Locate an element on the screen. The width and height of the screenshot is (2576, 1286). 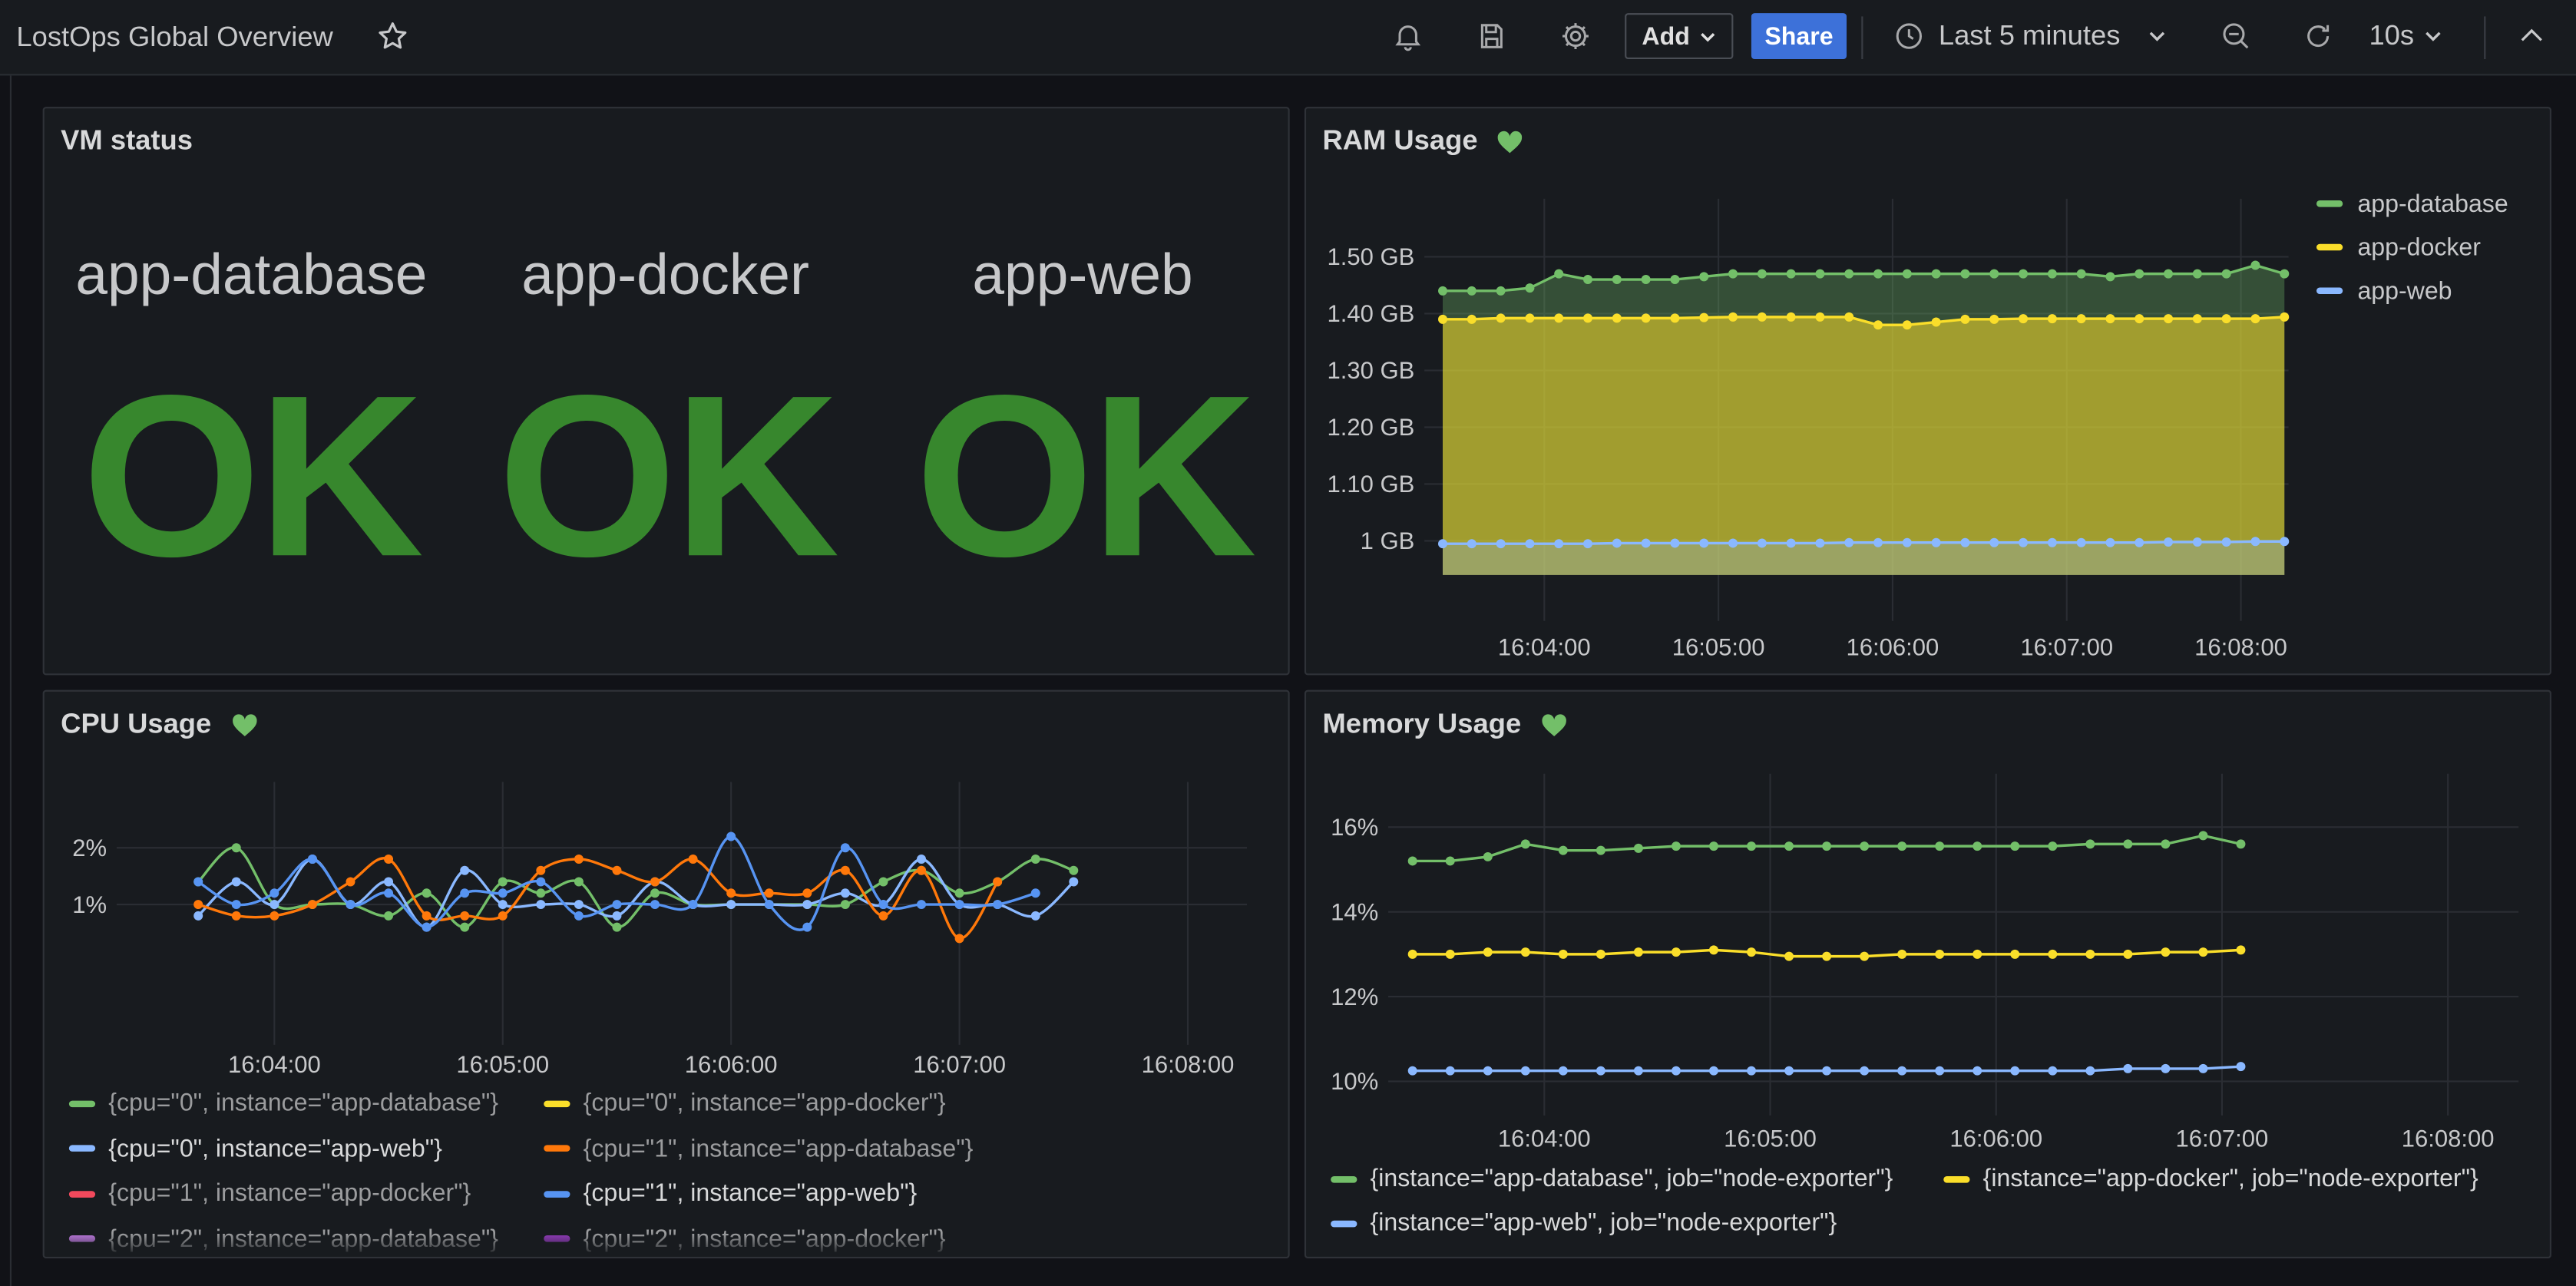
legend-item: {cpu="1", instance="app-web"} is located at coordinates (731, 1193).